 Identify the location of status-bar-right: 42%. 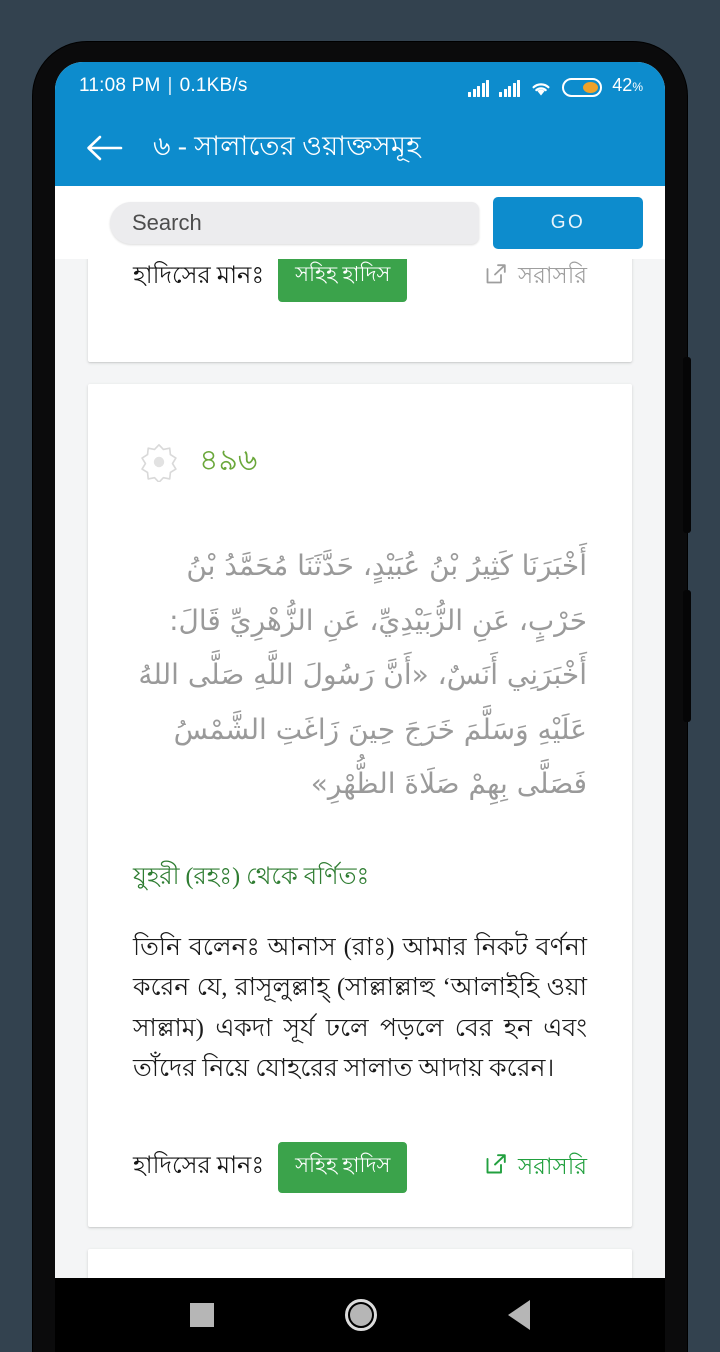
(555, 85).